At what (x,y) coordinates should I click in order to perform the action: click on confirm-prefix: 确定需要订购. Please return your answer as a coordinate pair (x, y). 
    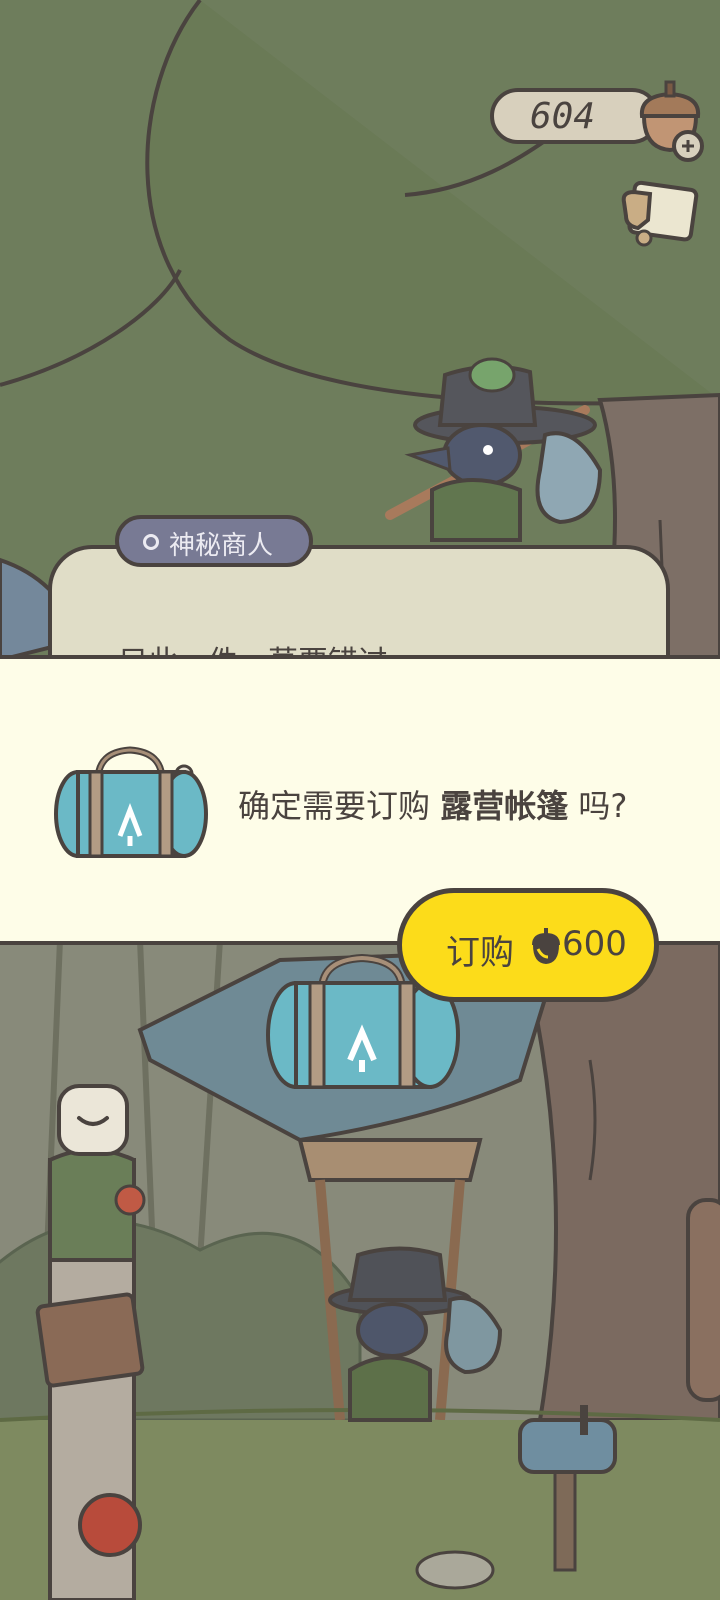
    Looking at the image, I should click on (339, 806).